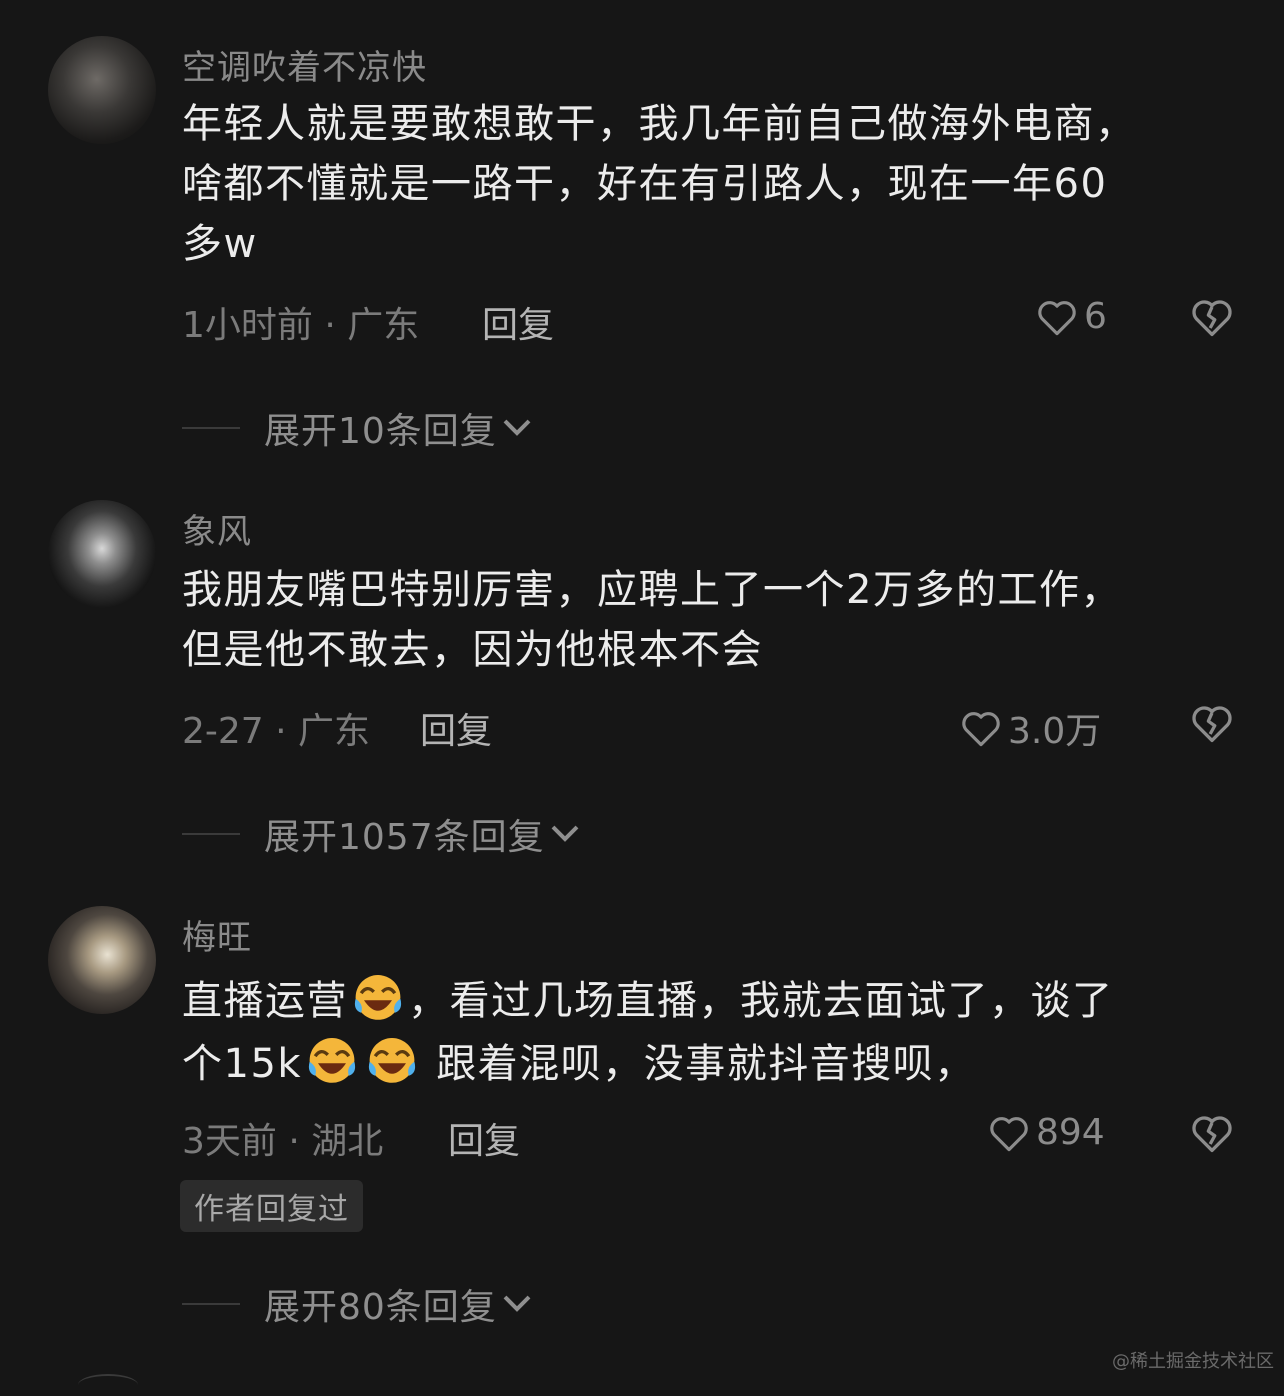  Describe the element at coordinates (217, 528) in the screenshot. I see `comment-username: 象风` at that location.